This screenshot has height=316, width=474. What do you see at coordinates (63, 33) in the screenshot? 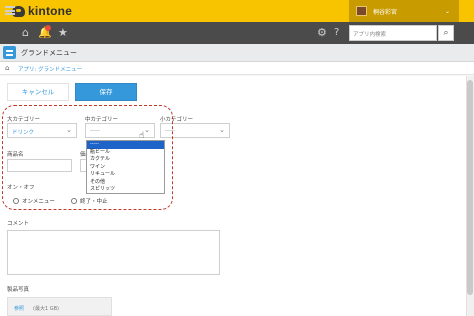
I see `star-icon: ★` at bounding box center [63, 33].